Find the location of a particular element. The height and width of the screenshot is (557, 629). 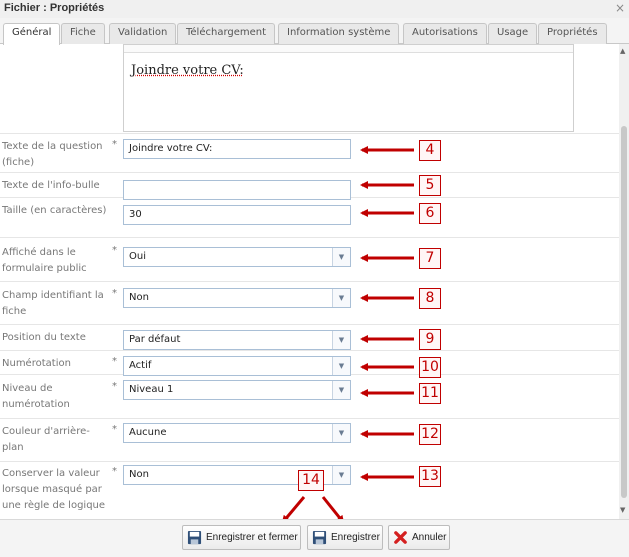

annotation-badge: 6 is located at coordinates (430, 213).